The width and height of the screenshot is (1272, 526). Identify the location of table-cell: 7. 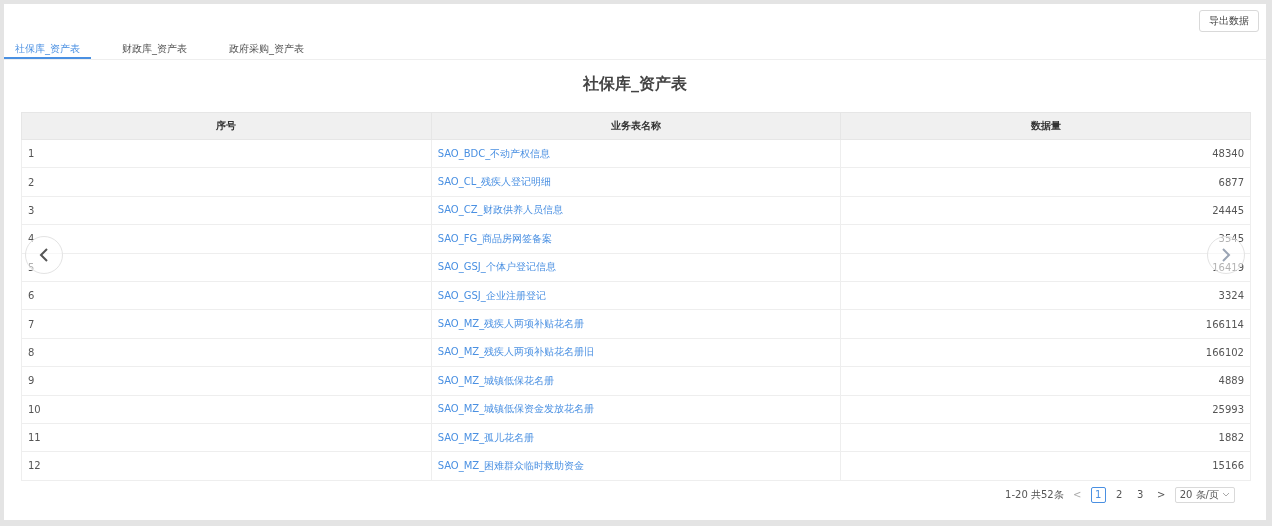
(226, 324).